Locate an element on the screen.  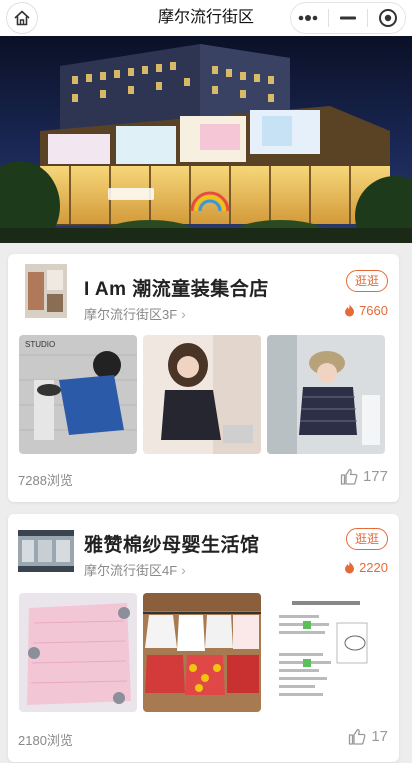
like-button: 177 is located at coordinates (364, 476).